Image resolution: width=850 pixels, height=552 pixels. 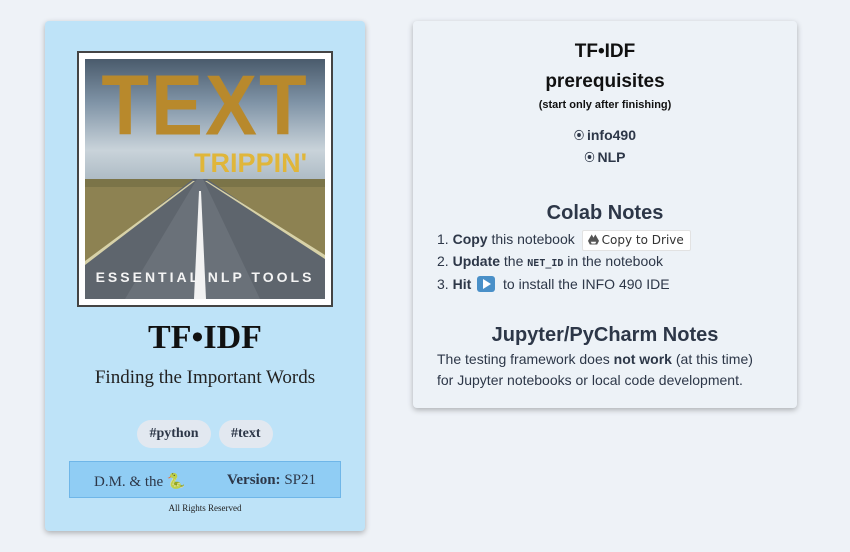 What do you see at coordinates (593, 239) in the screenshot?
I see `google-drive-icon` at bounding box center [593, 239].